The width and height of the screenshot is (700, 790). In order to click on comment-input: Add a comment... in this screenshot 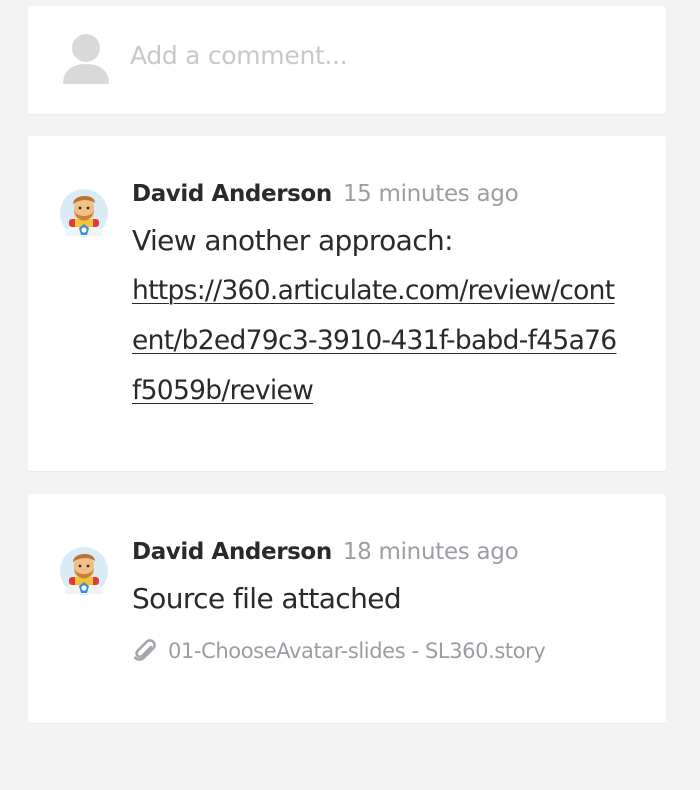, I will do `click(239, 56)`.